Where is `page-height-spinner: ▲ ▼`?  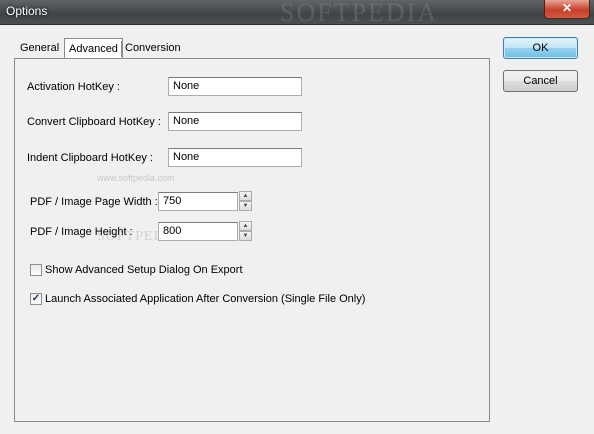
page-height-spinner: ▲ ▼ is located at coordinates (245, 231).